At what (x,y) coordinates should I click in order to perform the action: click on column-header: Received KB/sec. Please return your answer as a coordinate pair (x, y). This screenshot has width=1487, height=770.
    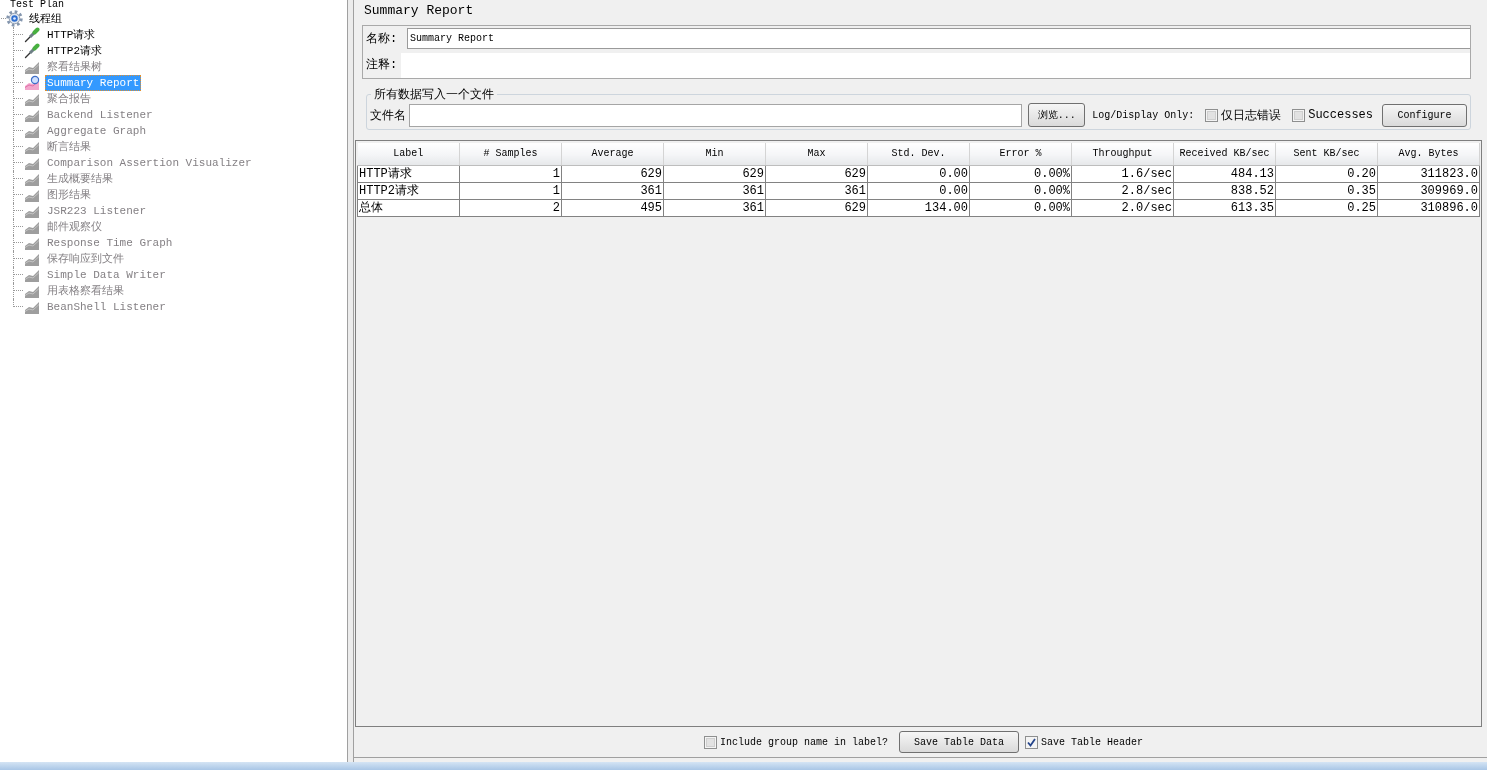
    Looking at the image, I should click on (1224, 154).